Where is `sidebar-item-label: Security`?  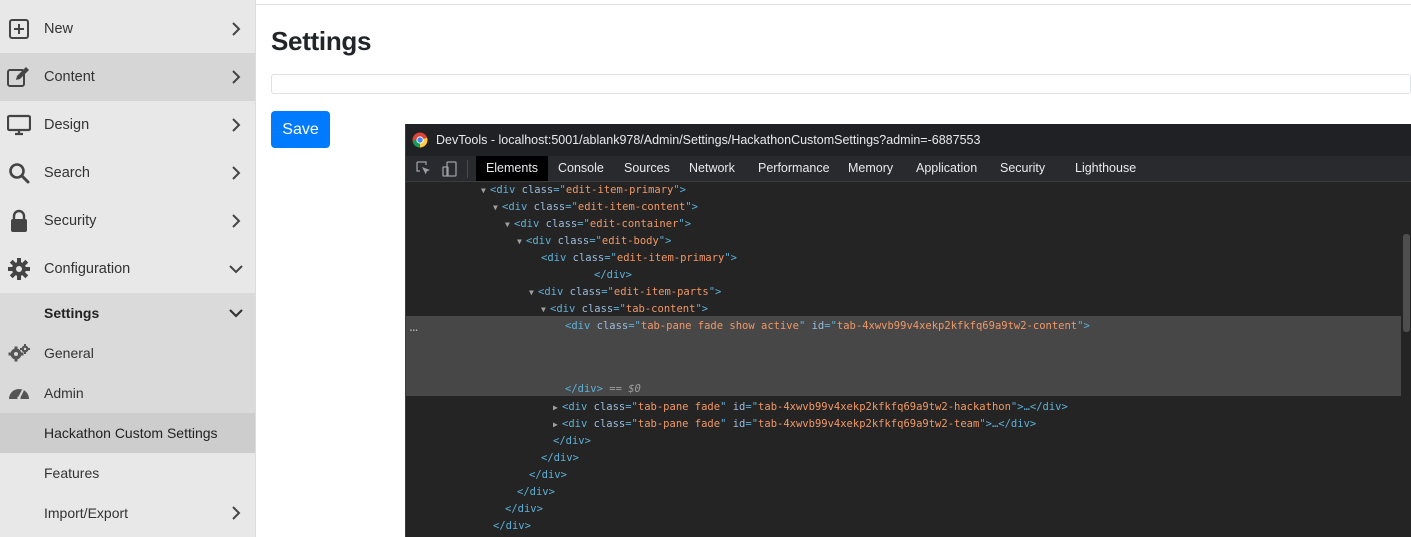 sidebar-item-label: Security is located at coordinates (70, 221).